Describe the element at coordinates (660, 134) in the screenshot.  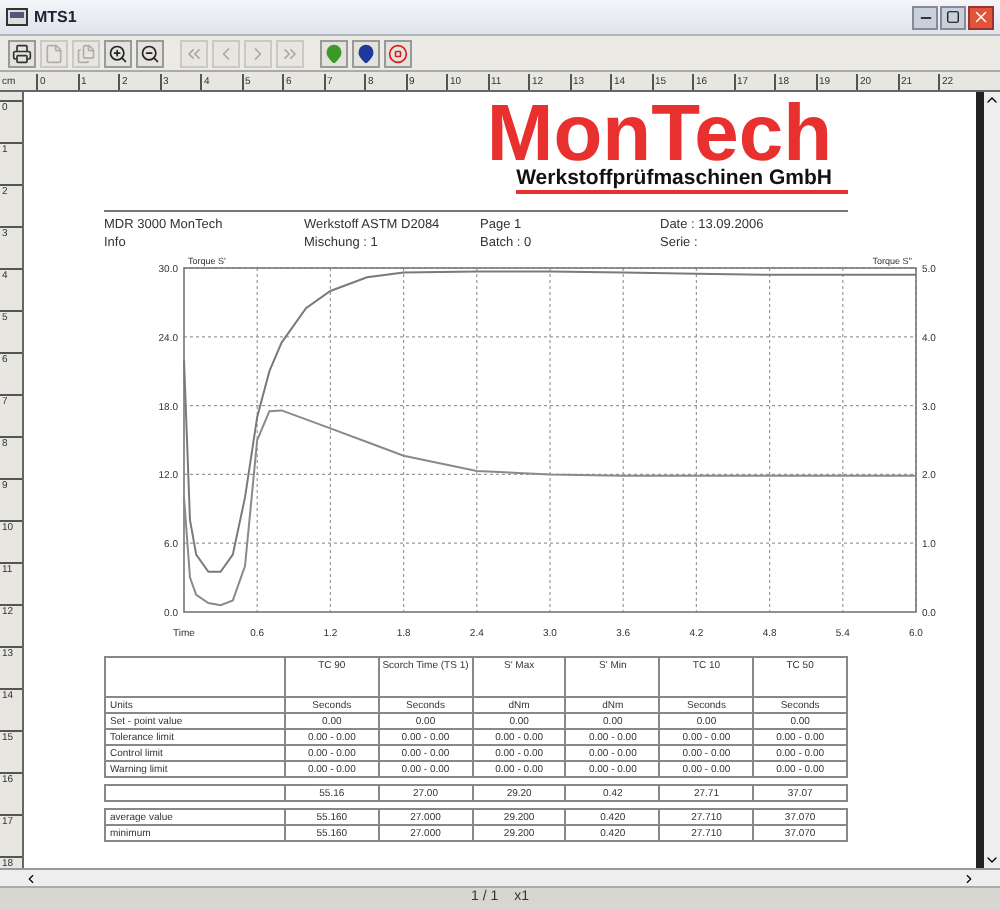
I see `logo-name: MonTech` at that location.